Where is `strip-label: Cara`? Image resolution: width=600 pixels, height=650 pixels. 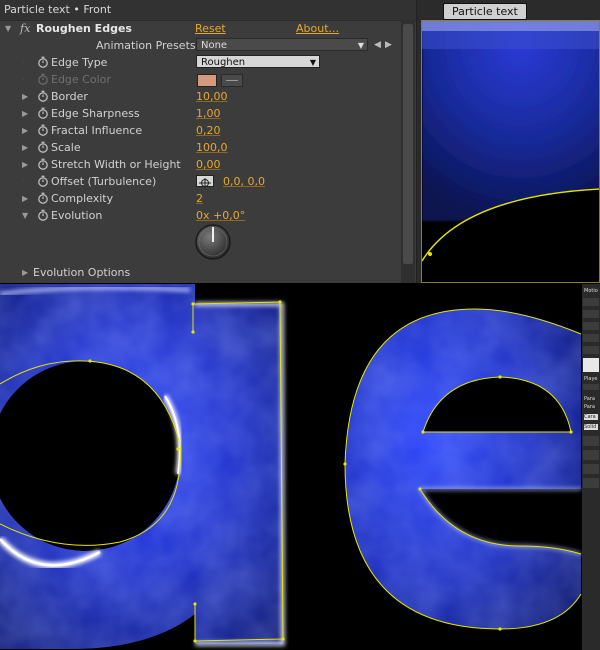 strip-label: Cara is located at coordinates (591, 417).